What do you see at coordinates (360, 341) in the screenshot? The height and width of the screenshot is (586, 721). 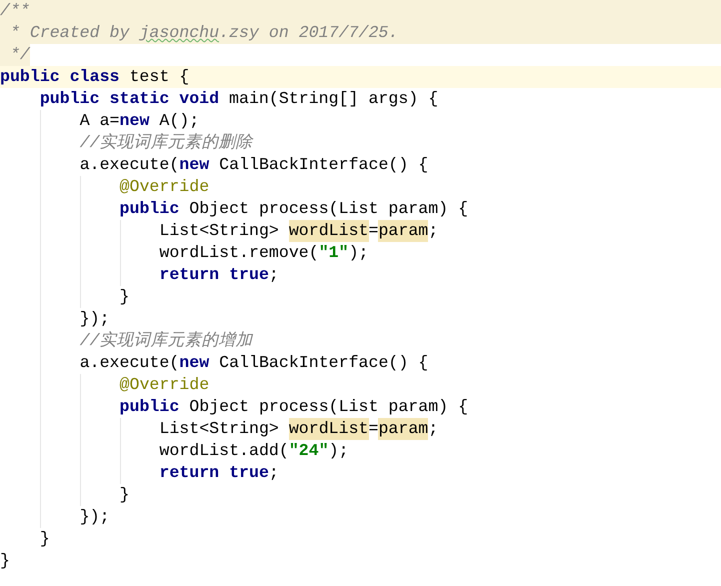 I see `code-line: //实现词库元素的增加` at bounding box center [360, 341].